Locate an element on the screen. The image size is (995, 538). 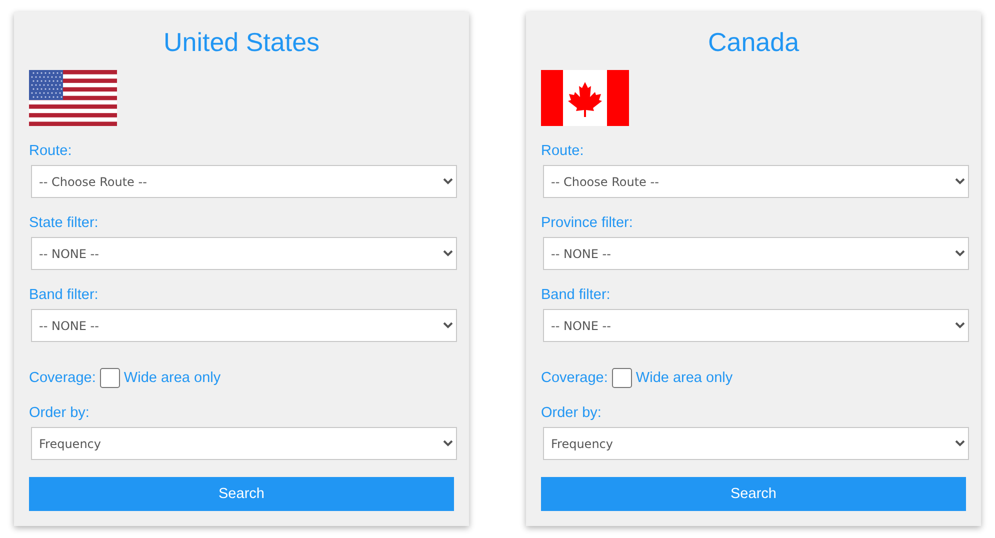
country-title: United States is located at coordinates (241, 42).